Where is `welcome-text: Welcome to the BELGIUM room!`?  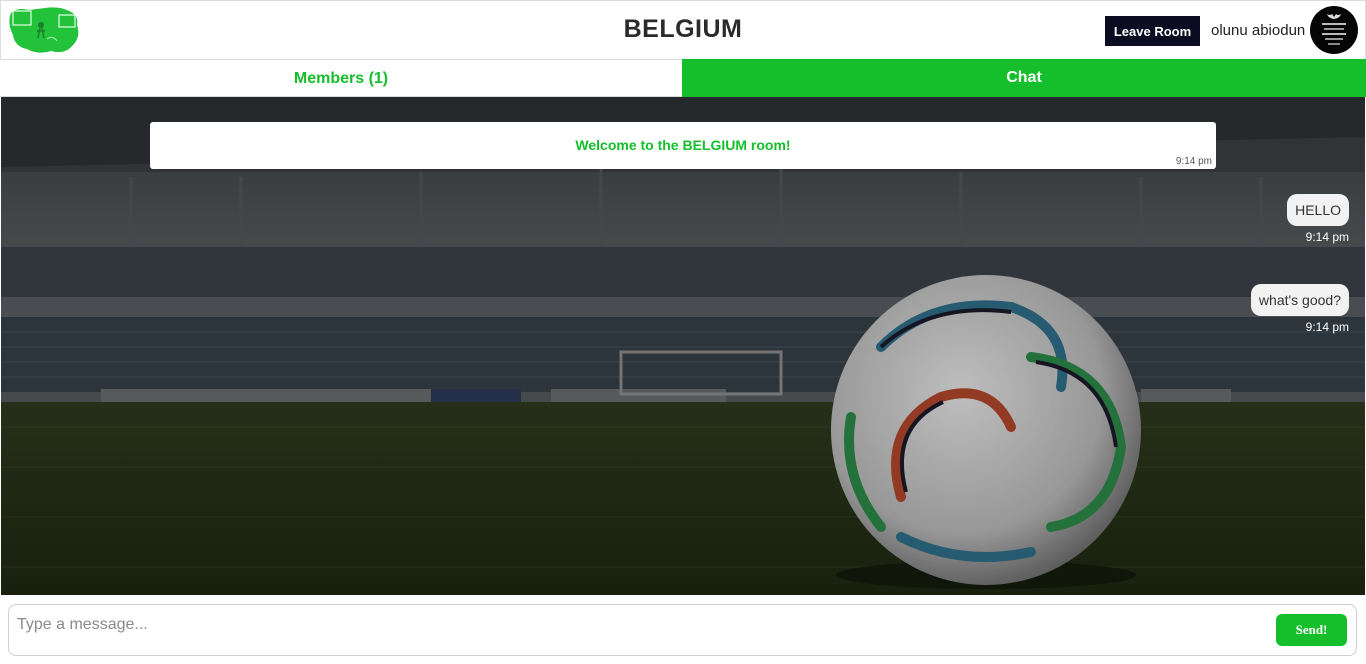
welcome-text: Welcome to the BELGIUM room! is located at coordinates (683, 145).